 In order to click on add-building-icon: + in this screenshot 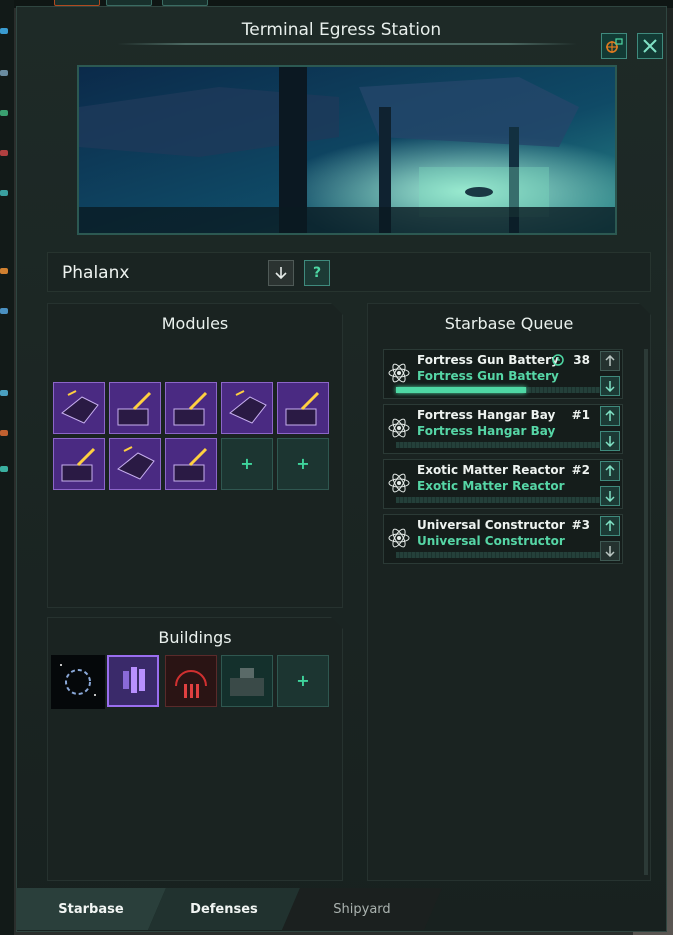, I will do `click(303, 680)`.